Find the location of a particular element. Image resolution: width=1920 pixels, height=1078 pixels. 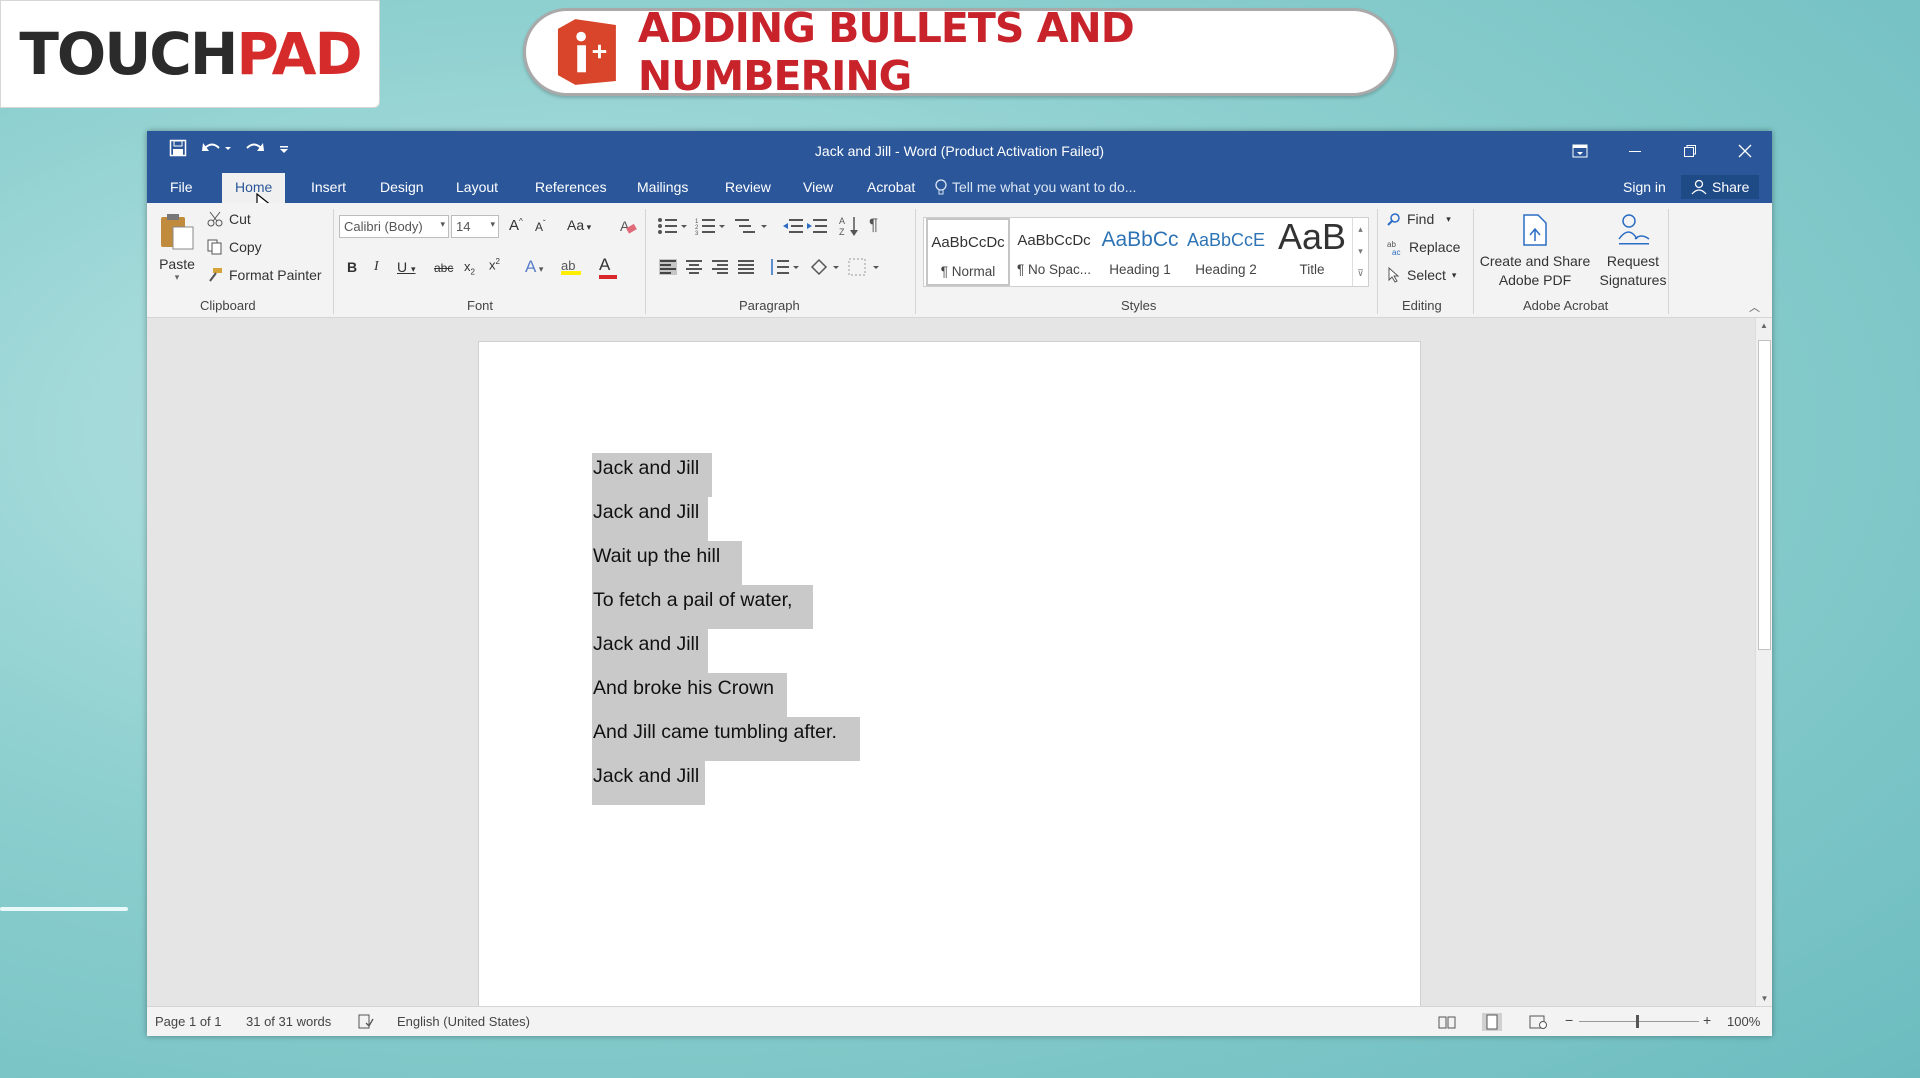

share-button: Share is located at coordinates (1720, 187).